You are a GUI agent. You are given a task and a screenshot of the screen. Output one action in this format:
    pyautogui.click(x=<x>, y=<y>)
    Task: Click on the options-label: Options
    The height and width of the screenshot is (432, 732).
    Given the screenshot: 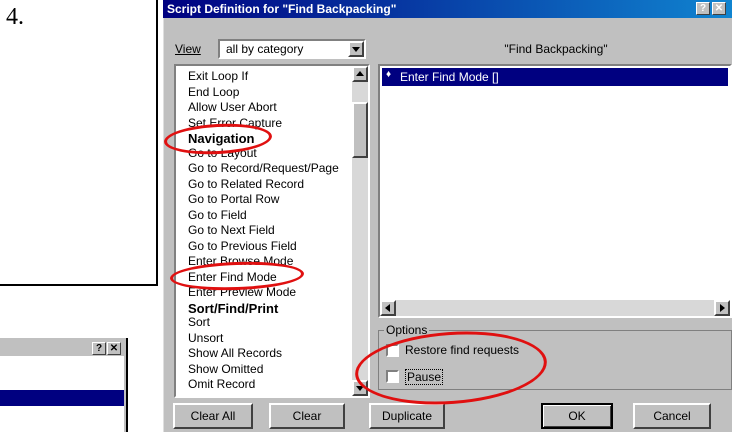 What is the action you would take?
    pyautogui.click(x=407, y=330)
    